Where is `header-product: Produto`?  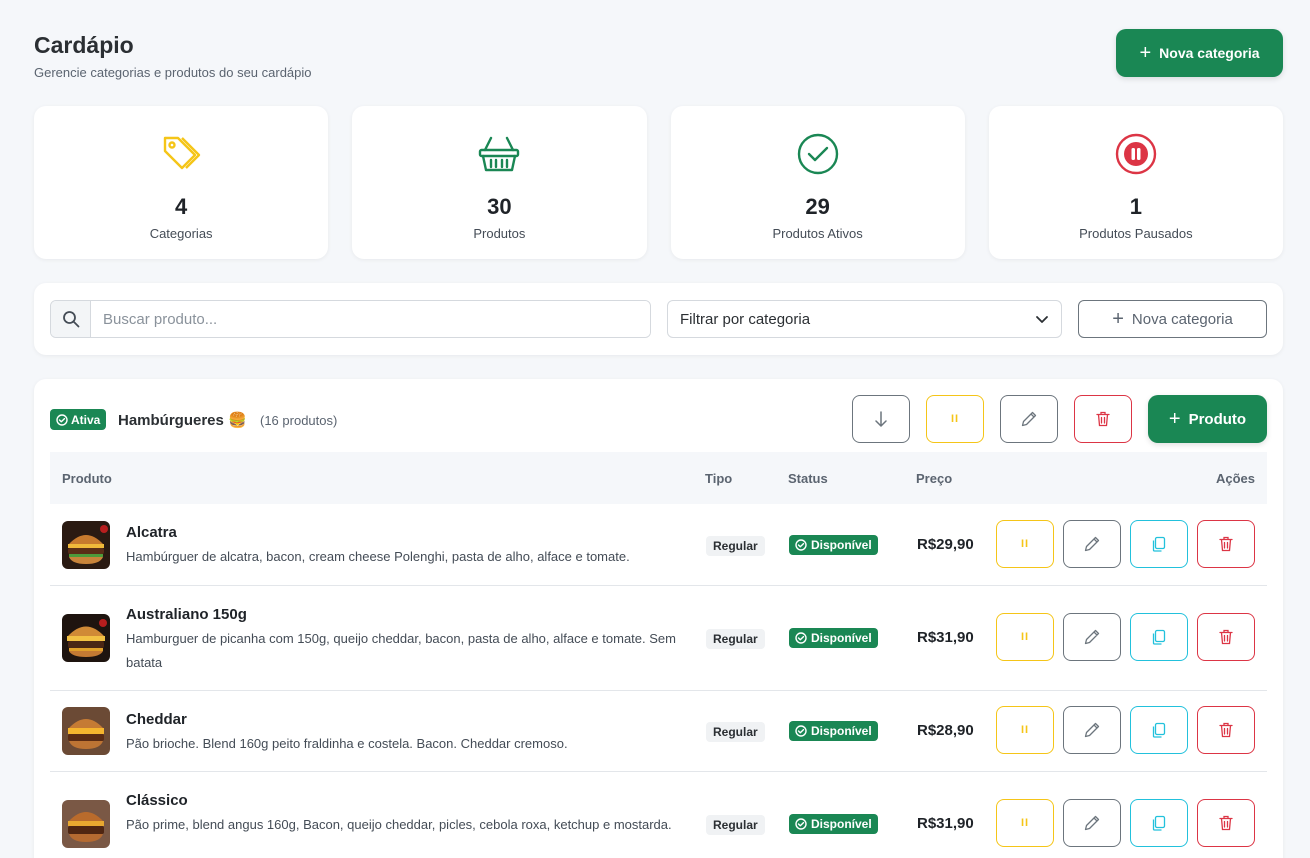
header-product: Produto is located at coordinates (87, 478).